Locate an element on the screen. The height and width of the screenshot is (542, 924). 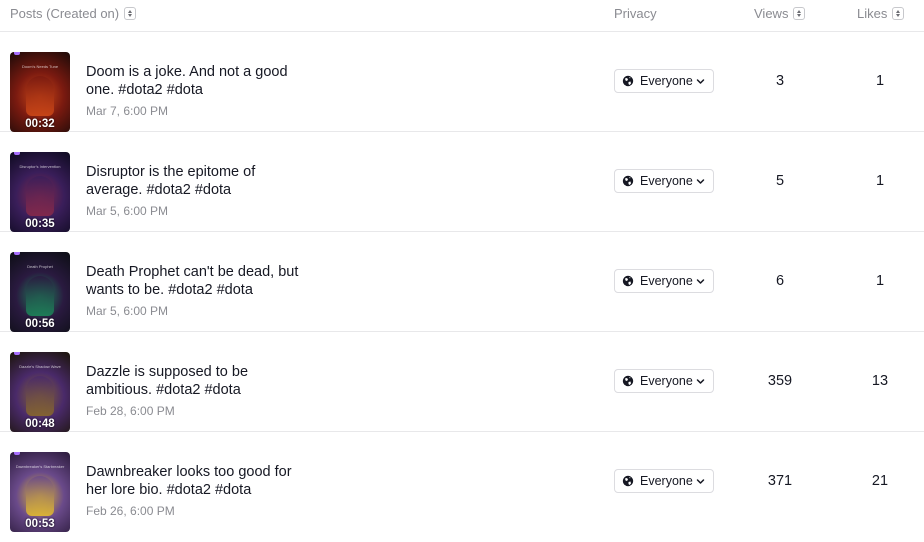
video-duration: 00:35 is located at coordinates (40, 224).